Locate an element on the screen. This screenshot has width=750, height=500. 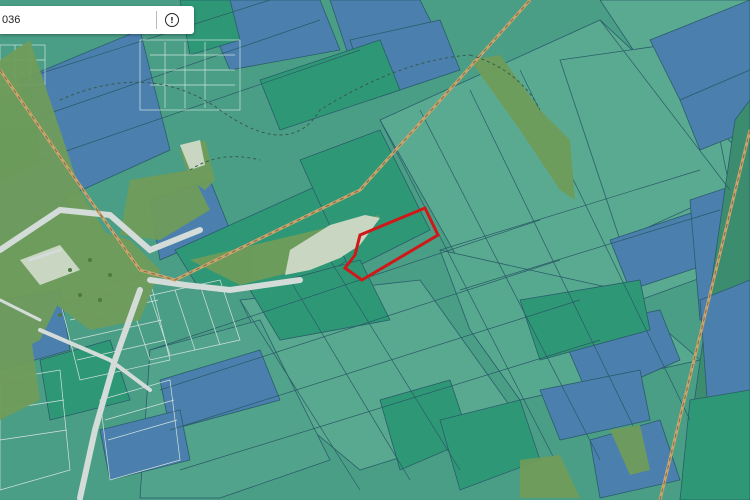
search-input is located at coordinates (76, 20).